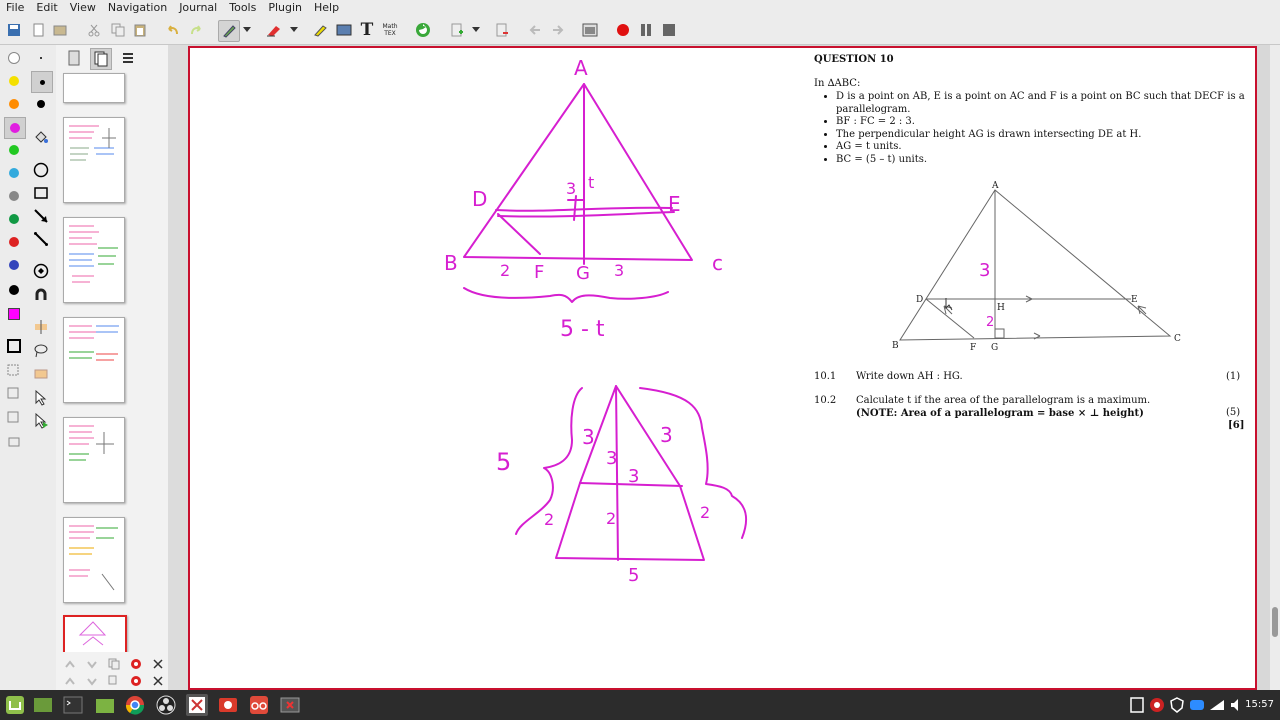 Image resolution: width=1280 pixels, height=720 pixels. I want to click on close-icon, so click(158, 681).